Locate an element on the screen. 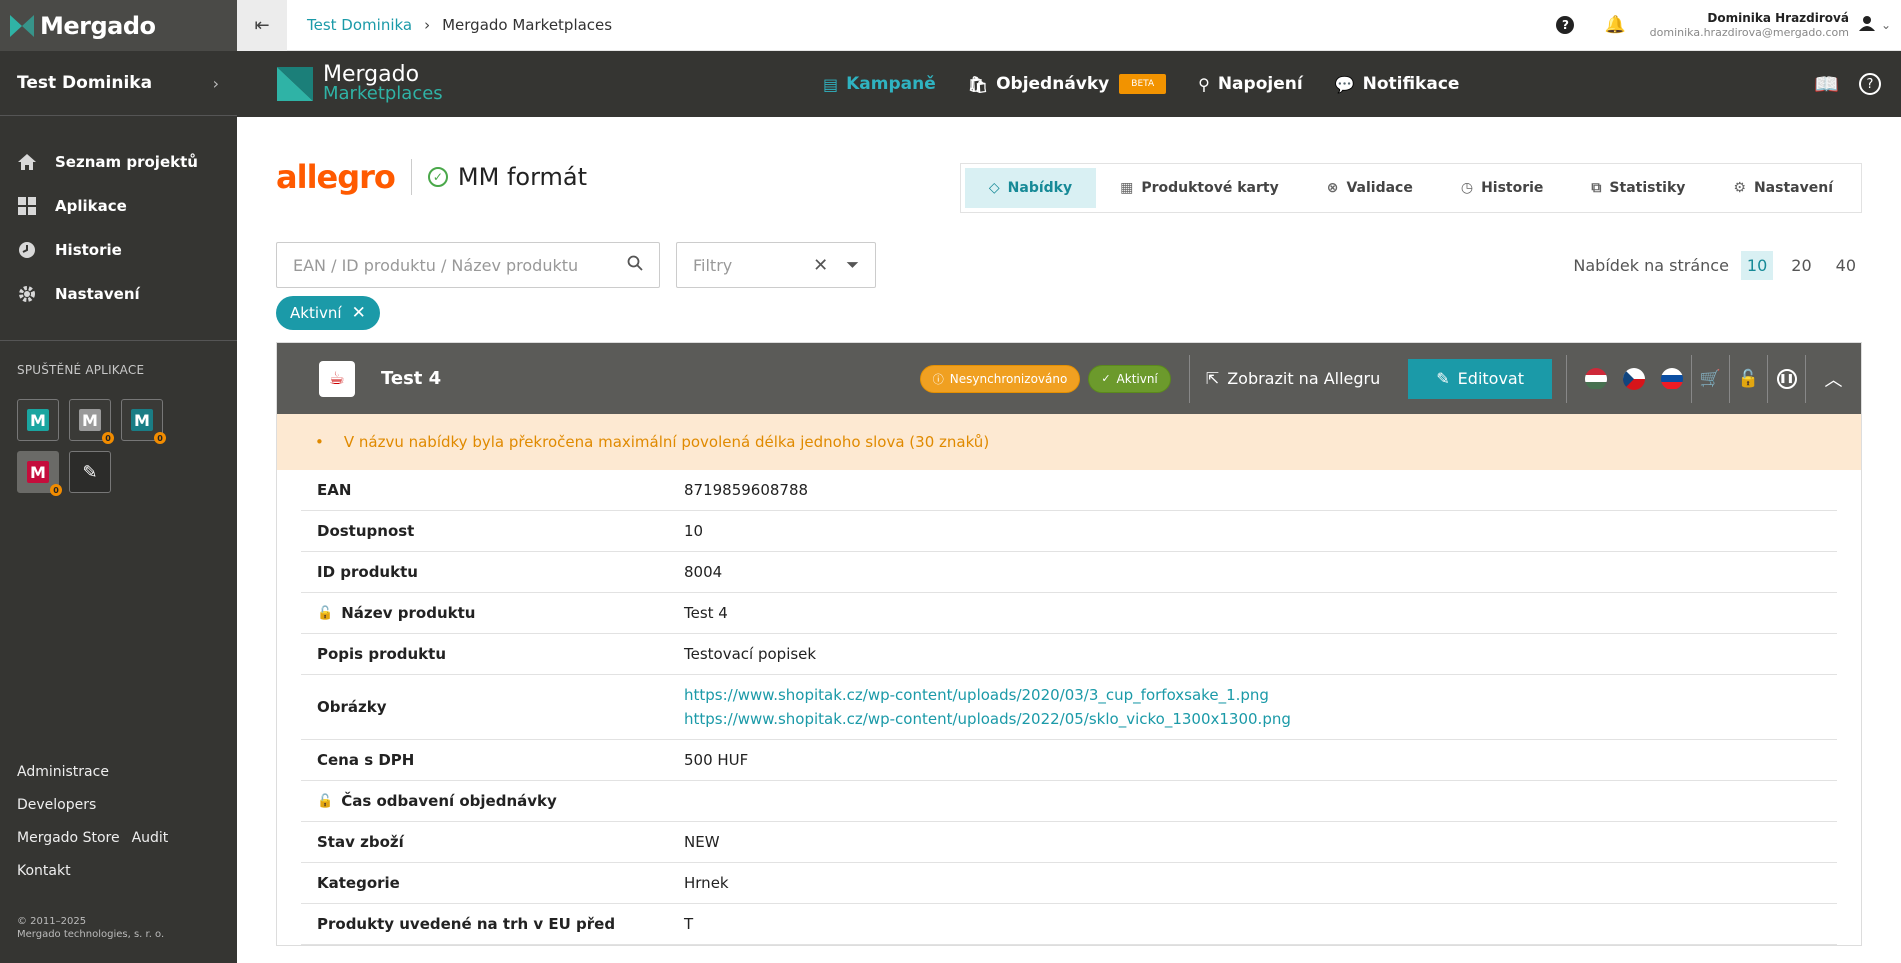 This screenshot has width=1901, height=963. detail-key-locked: 🔓 Název produktu is located at coordinates (492, 613).